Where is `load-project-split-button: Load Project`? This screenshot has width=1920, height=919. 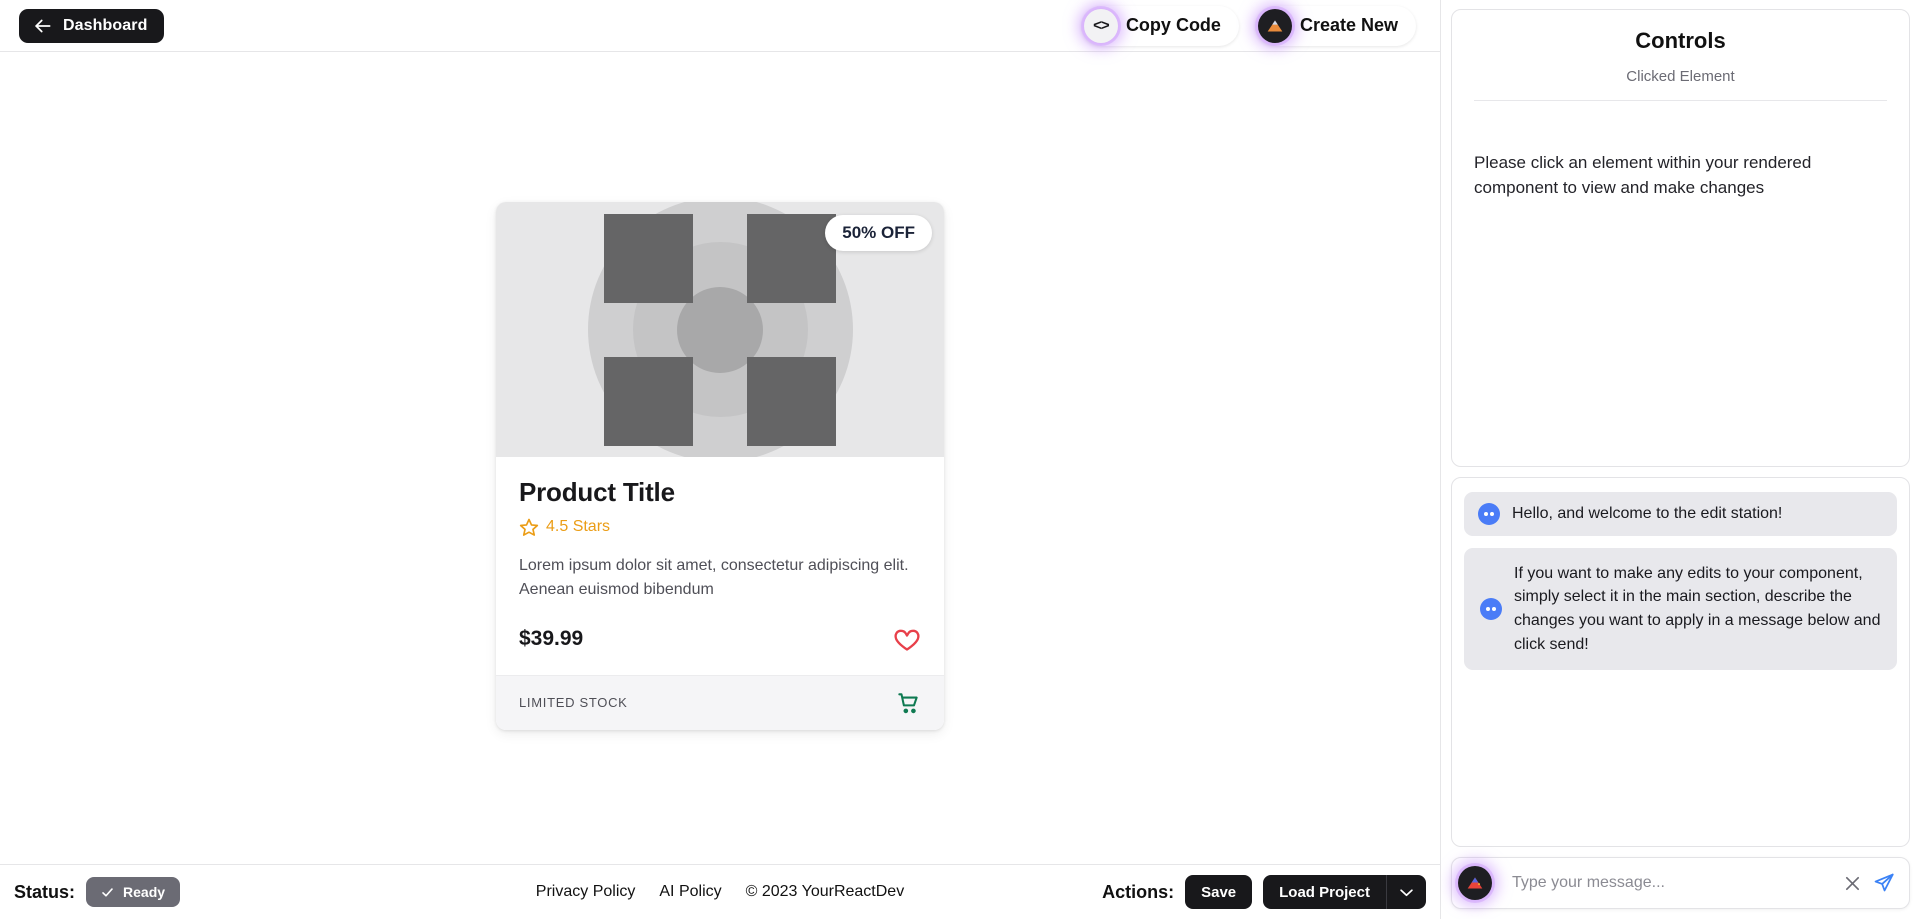
load-project-split-button: Load Project is located at coordinates (1344, 892).